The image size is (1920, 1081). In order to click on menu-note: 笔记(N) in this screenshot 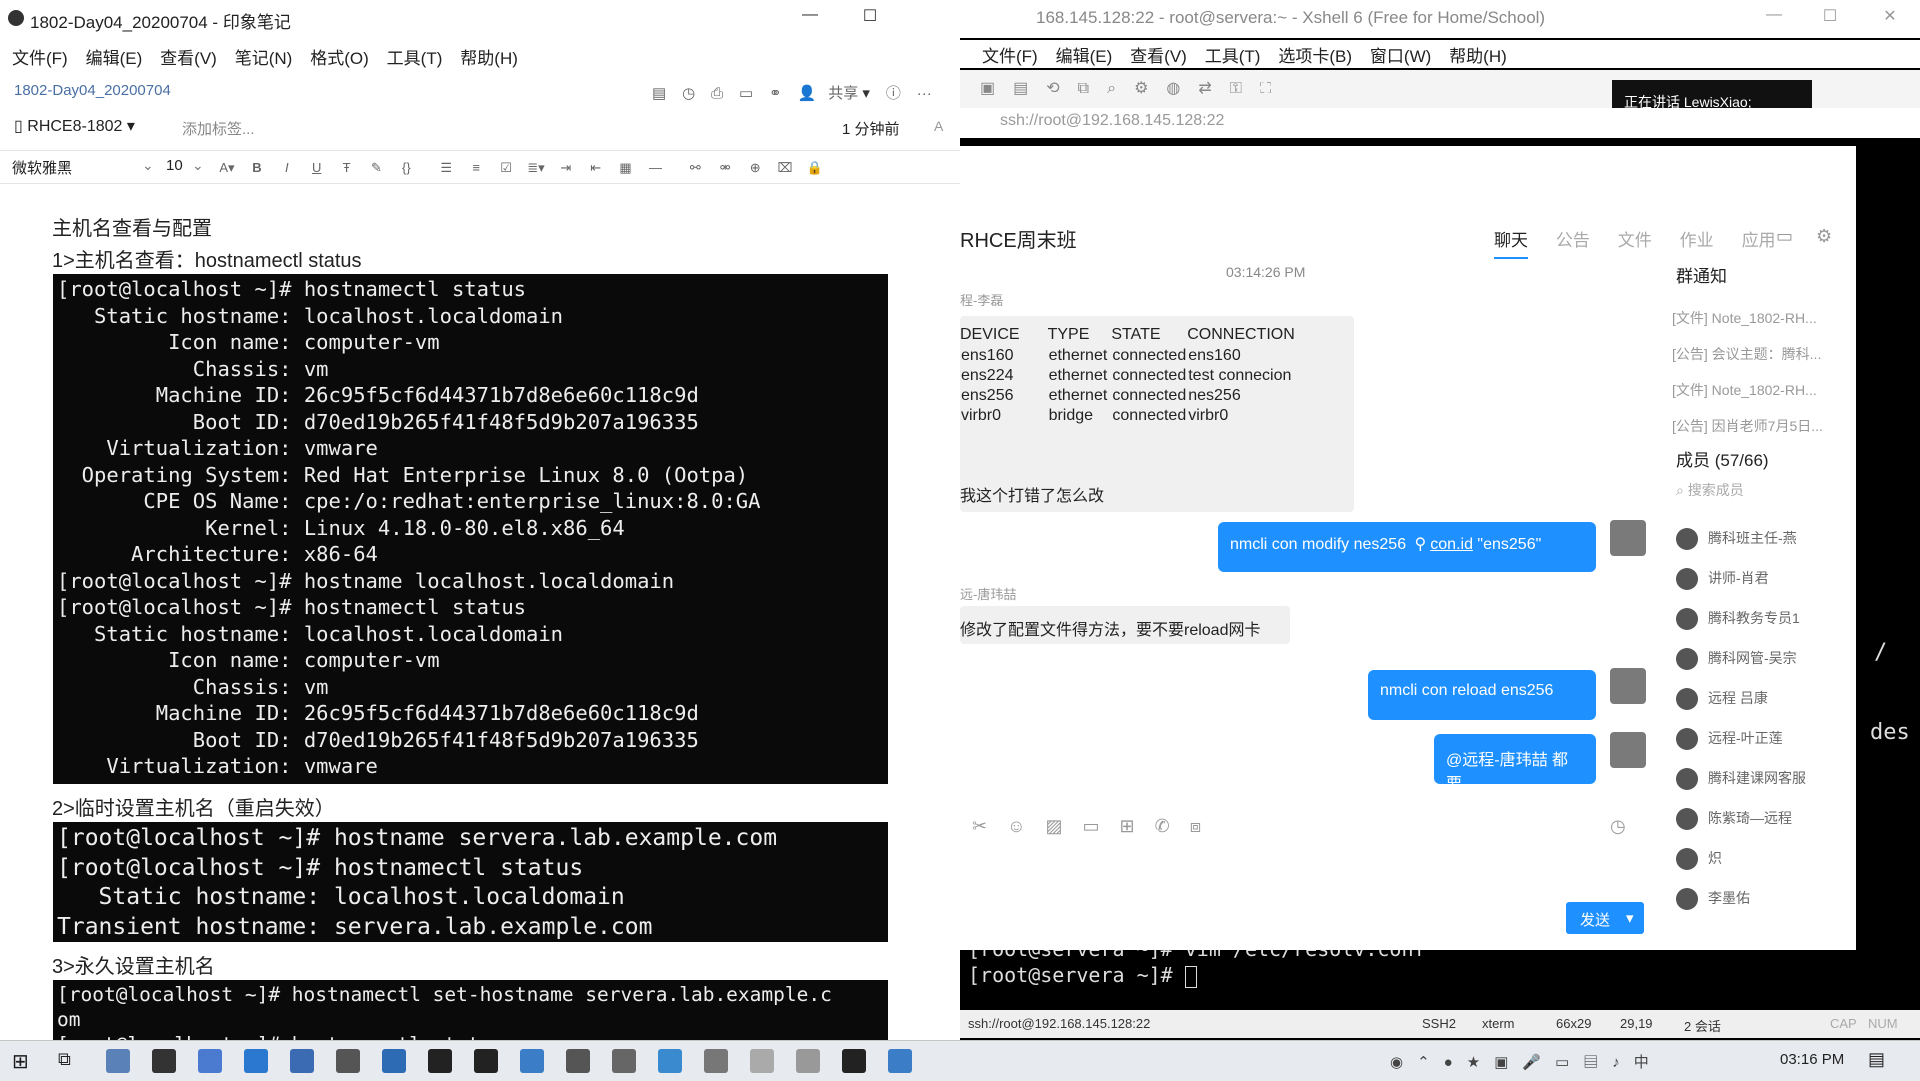, I will do `click(264, 56)`.